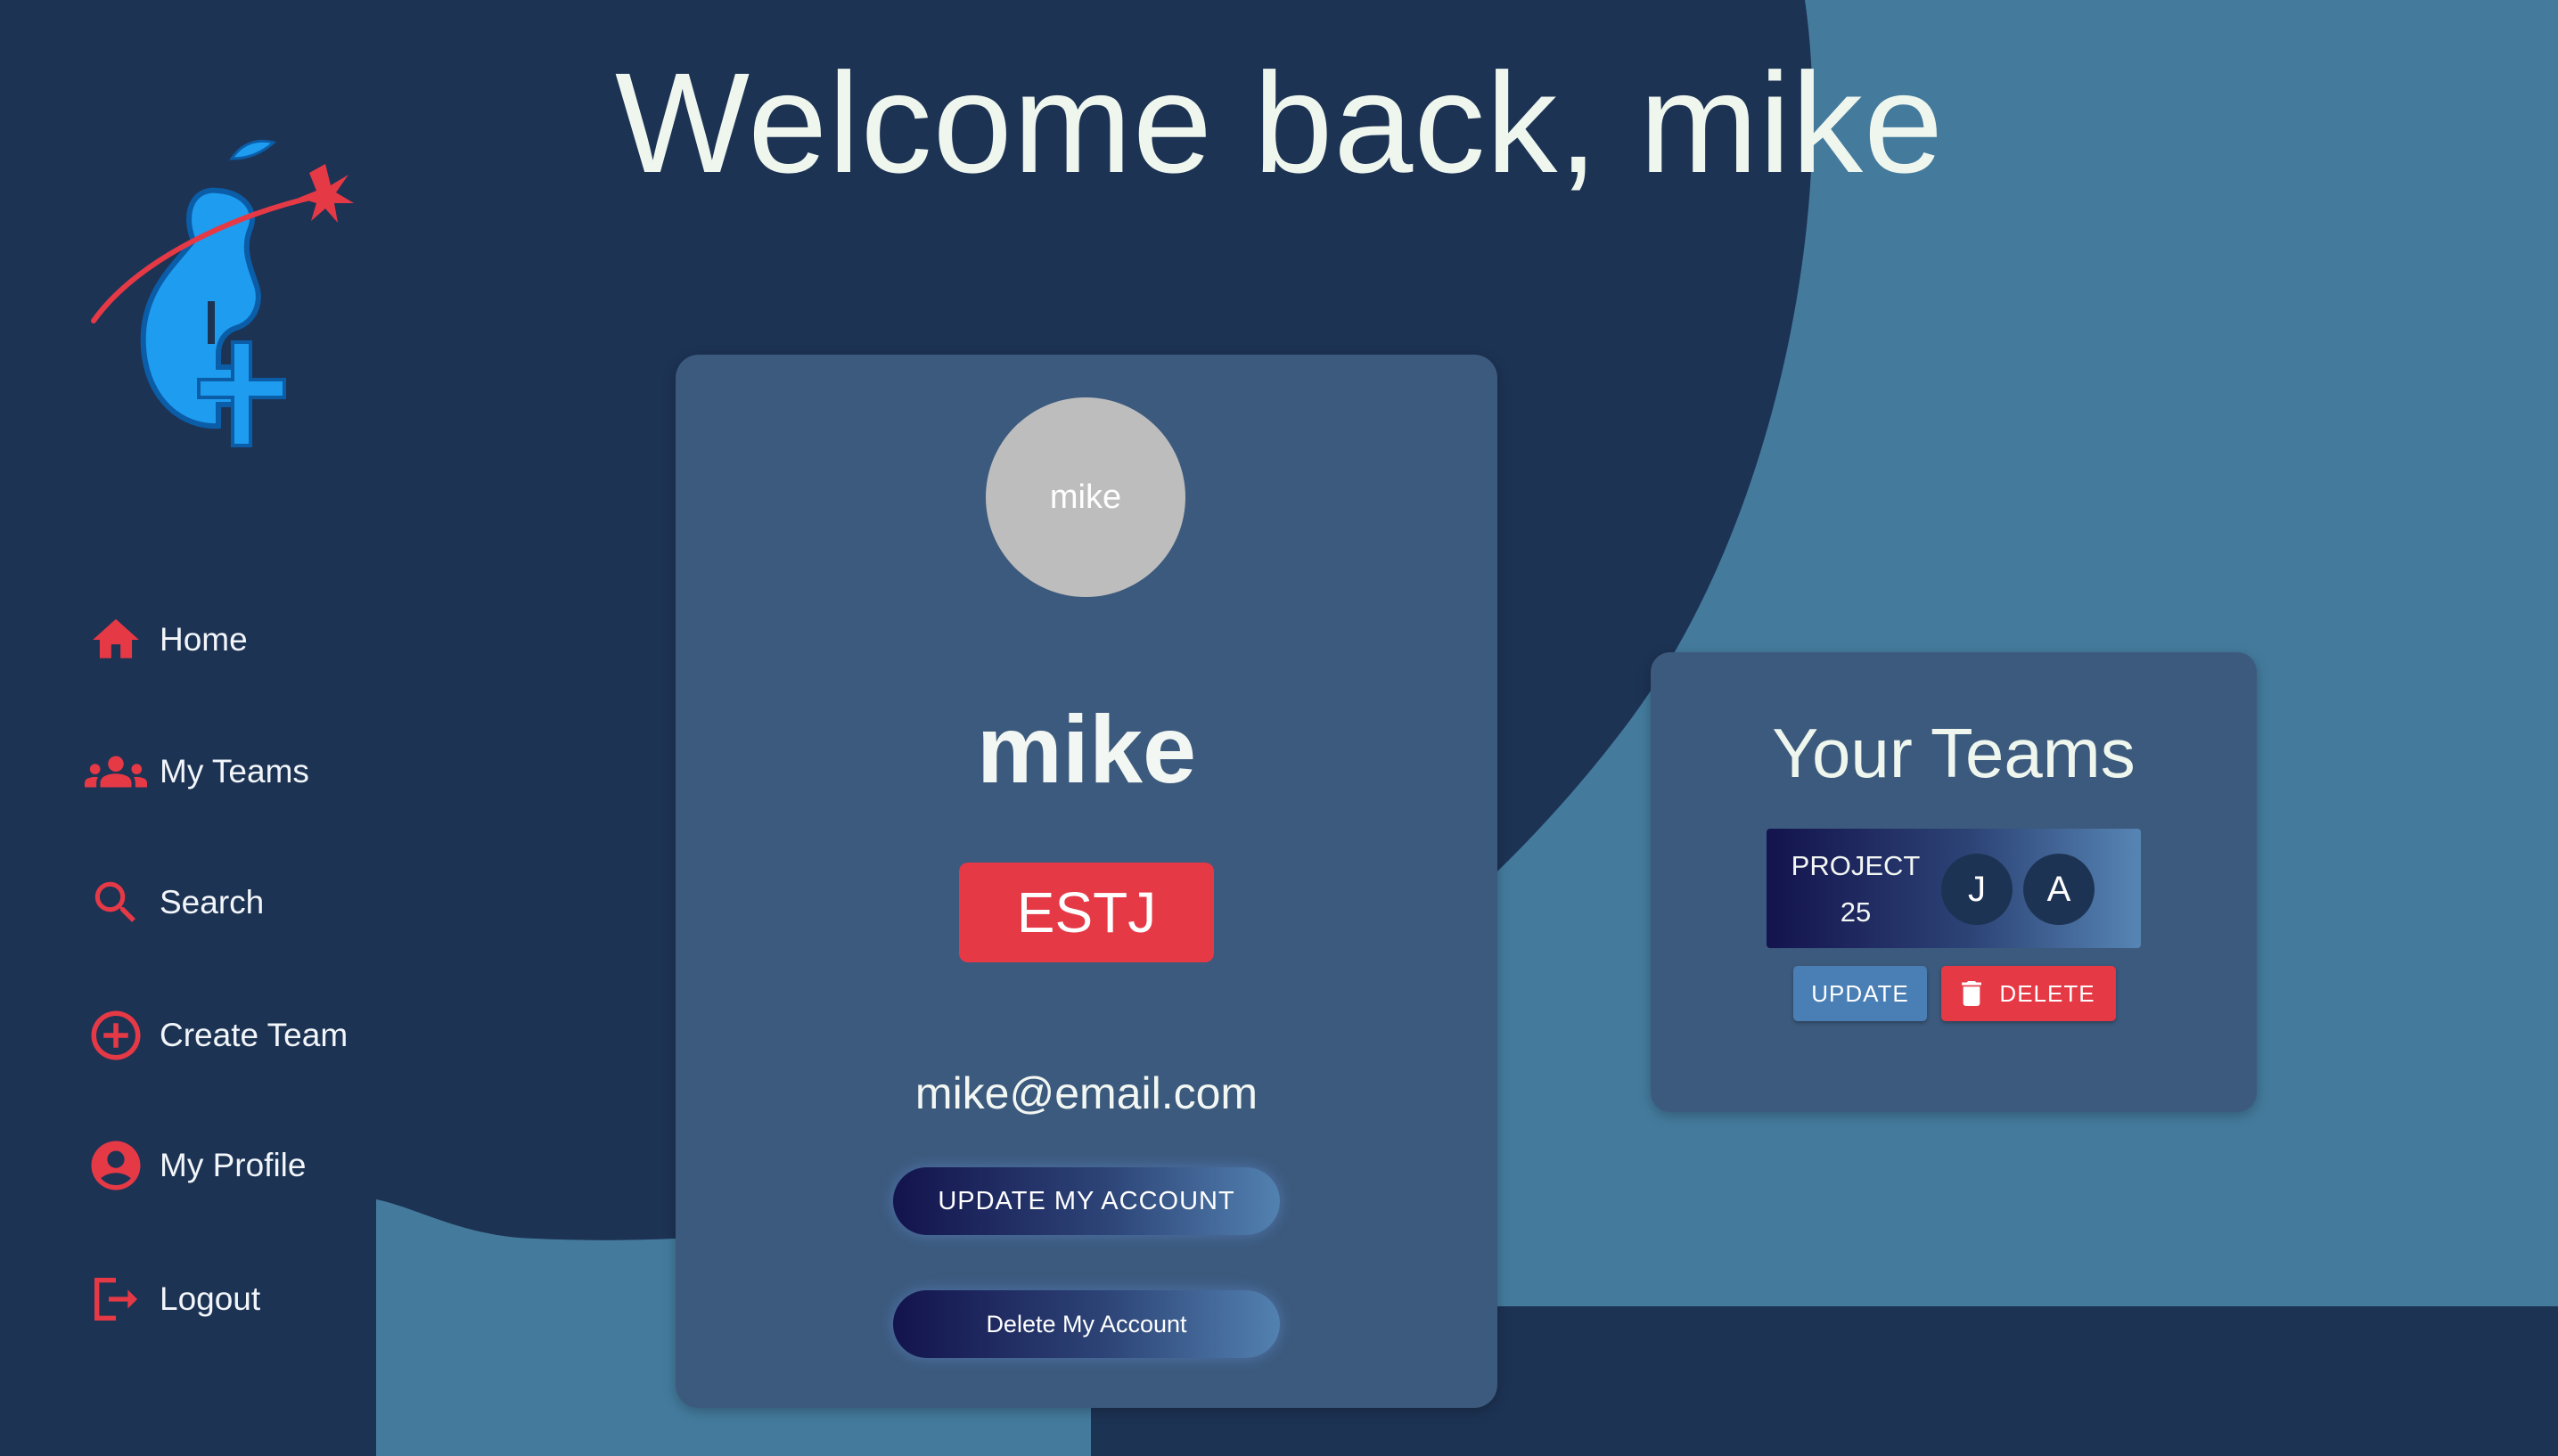  What do you see at coordinates (1086, 1324) in the screenshot?
I see `delete-account-button: Delete My Account` at bounding box center [1086, 1324].